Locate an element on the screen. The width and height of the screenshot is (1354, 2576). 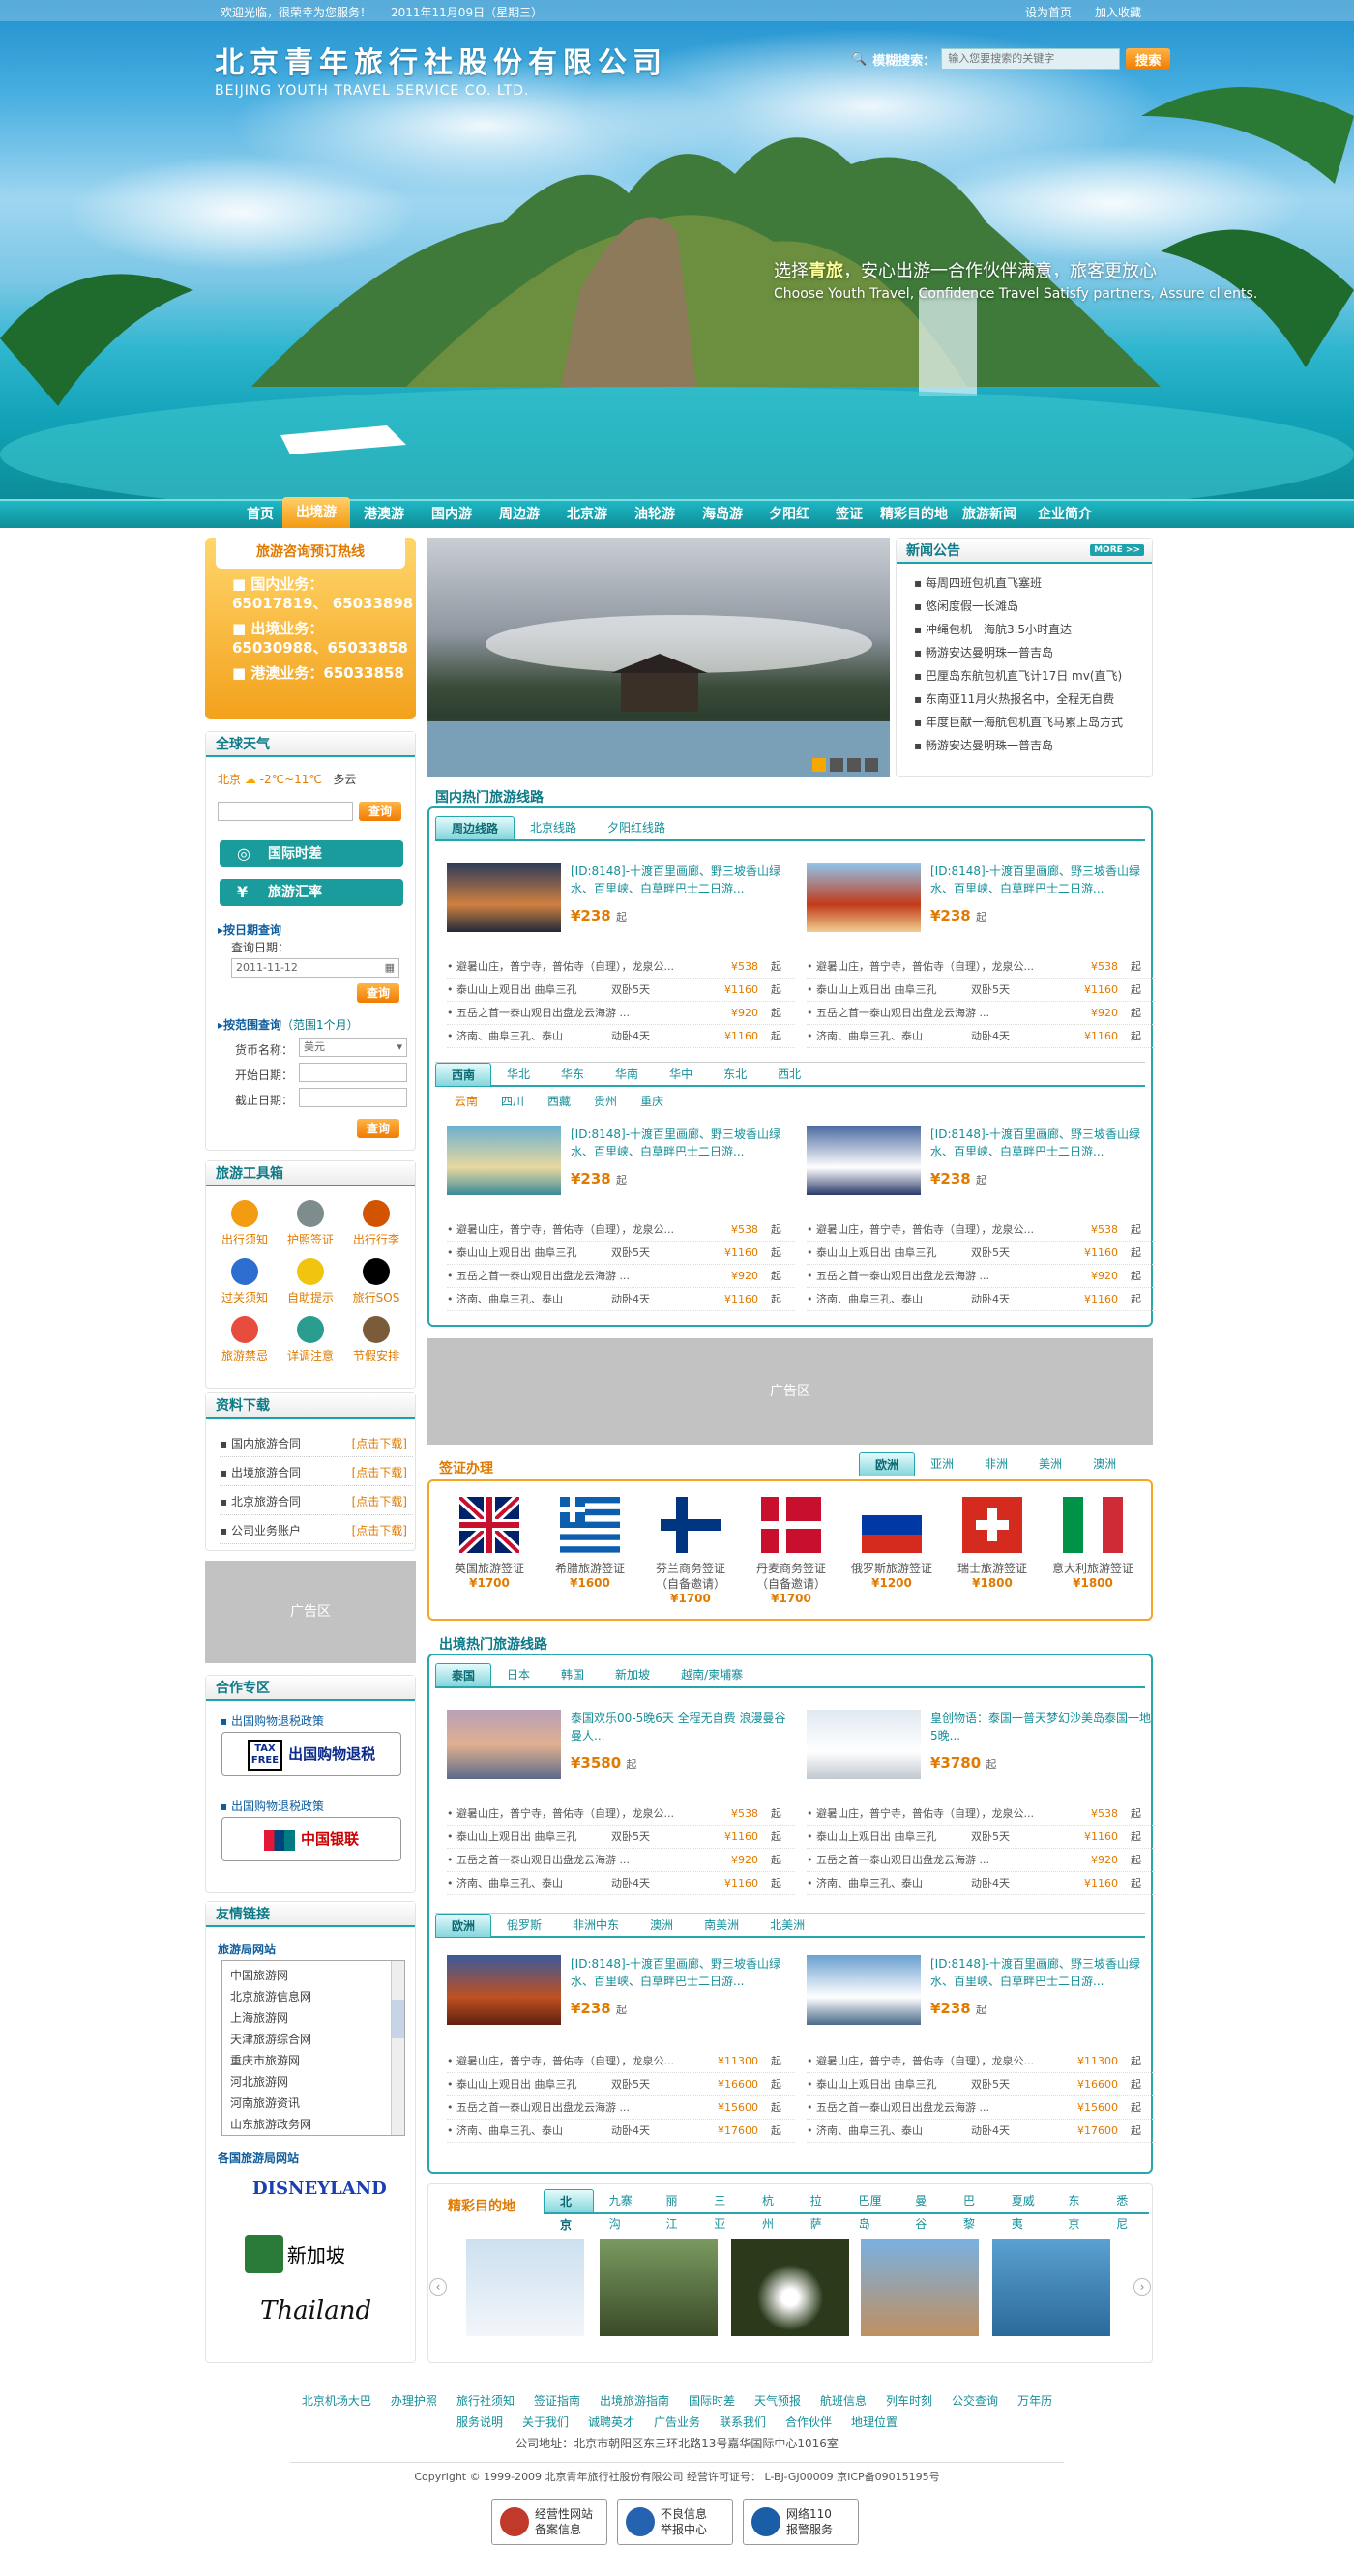
tab-2: 俄罗斯 is located at coordinates (524, 1925).